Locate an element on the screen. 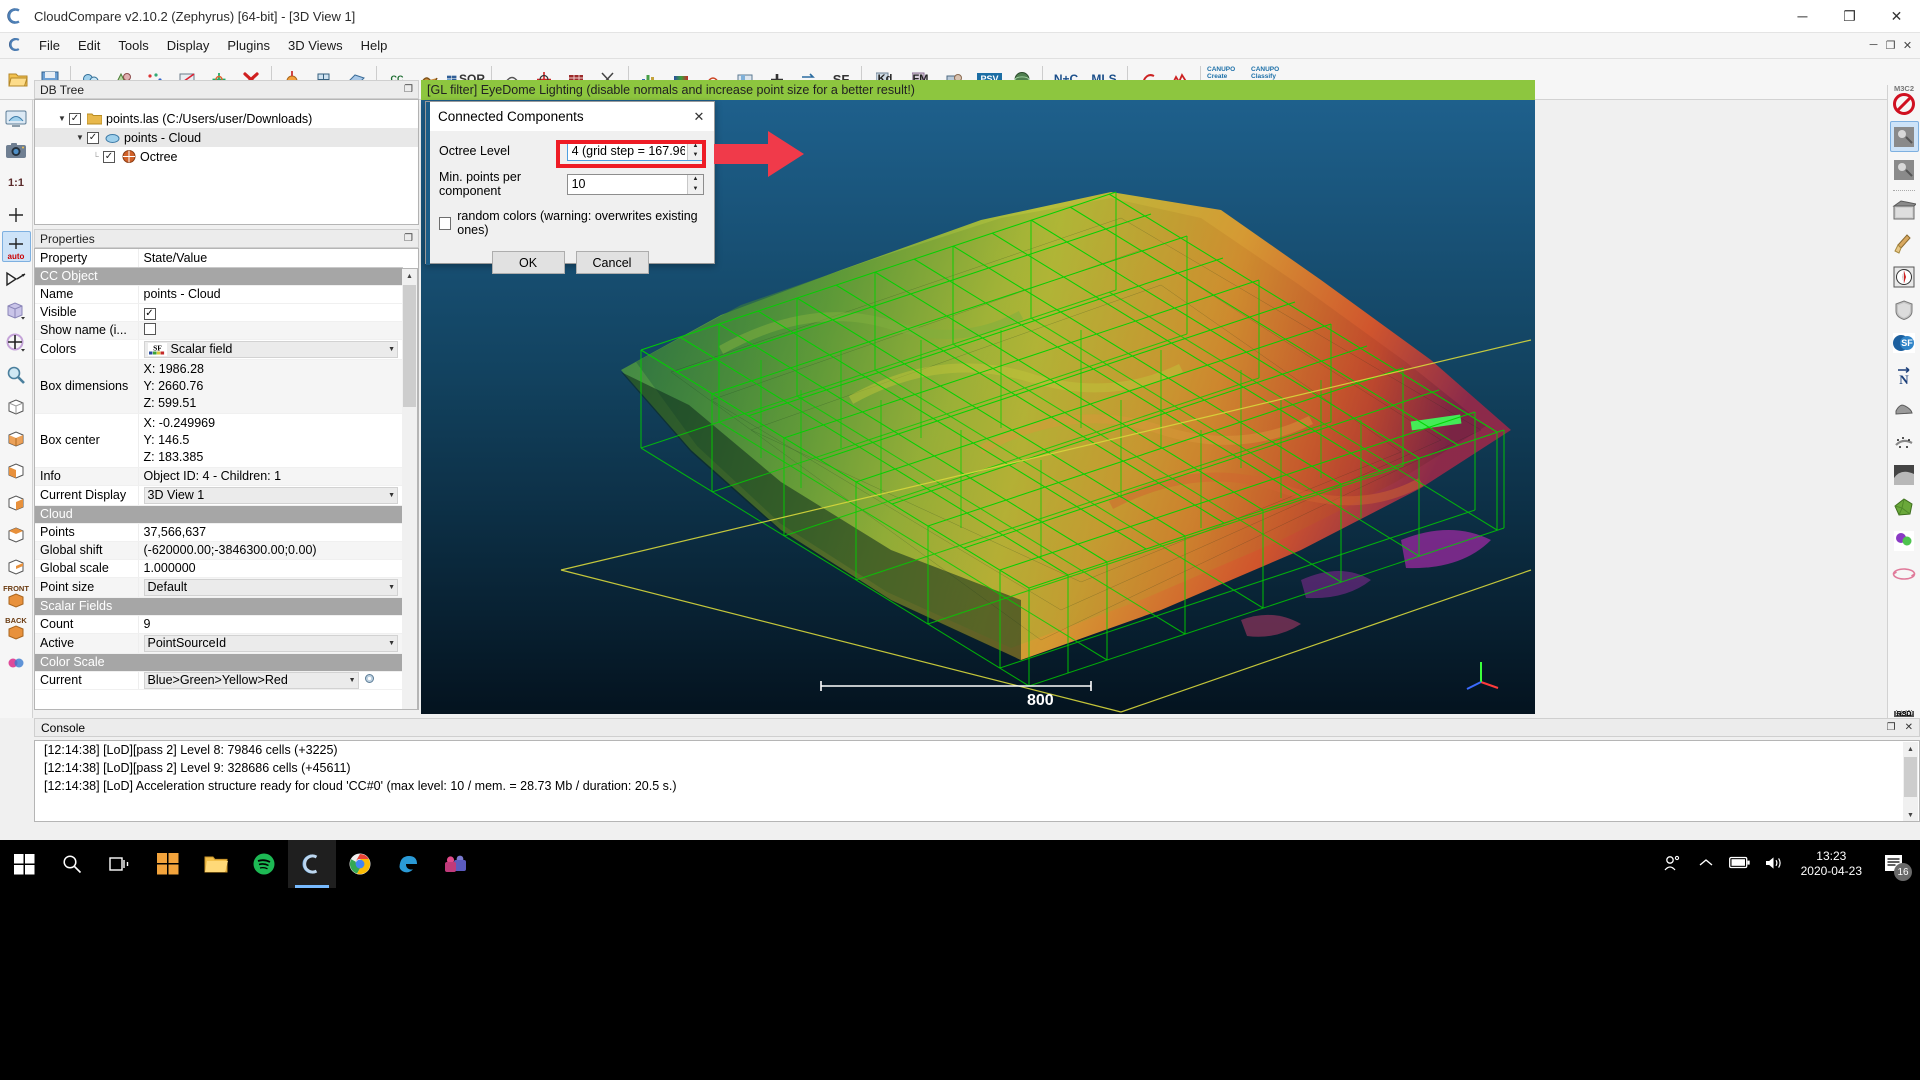 This screenshot has height=1080, width=1920. row-visible: Visible ✓ is located at coordinates (219, 312).